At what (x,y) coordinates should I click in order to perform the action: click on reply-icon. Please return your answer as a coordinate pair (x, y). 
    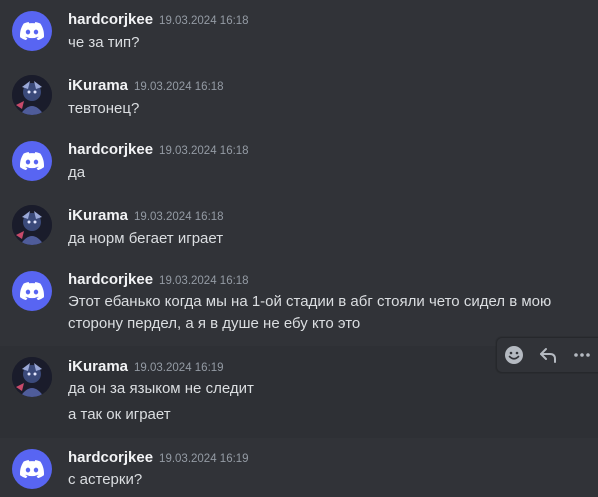
    Looking at the image, I should click on (548, 355).